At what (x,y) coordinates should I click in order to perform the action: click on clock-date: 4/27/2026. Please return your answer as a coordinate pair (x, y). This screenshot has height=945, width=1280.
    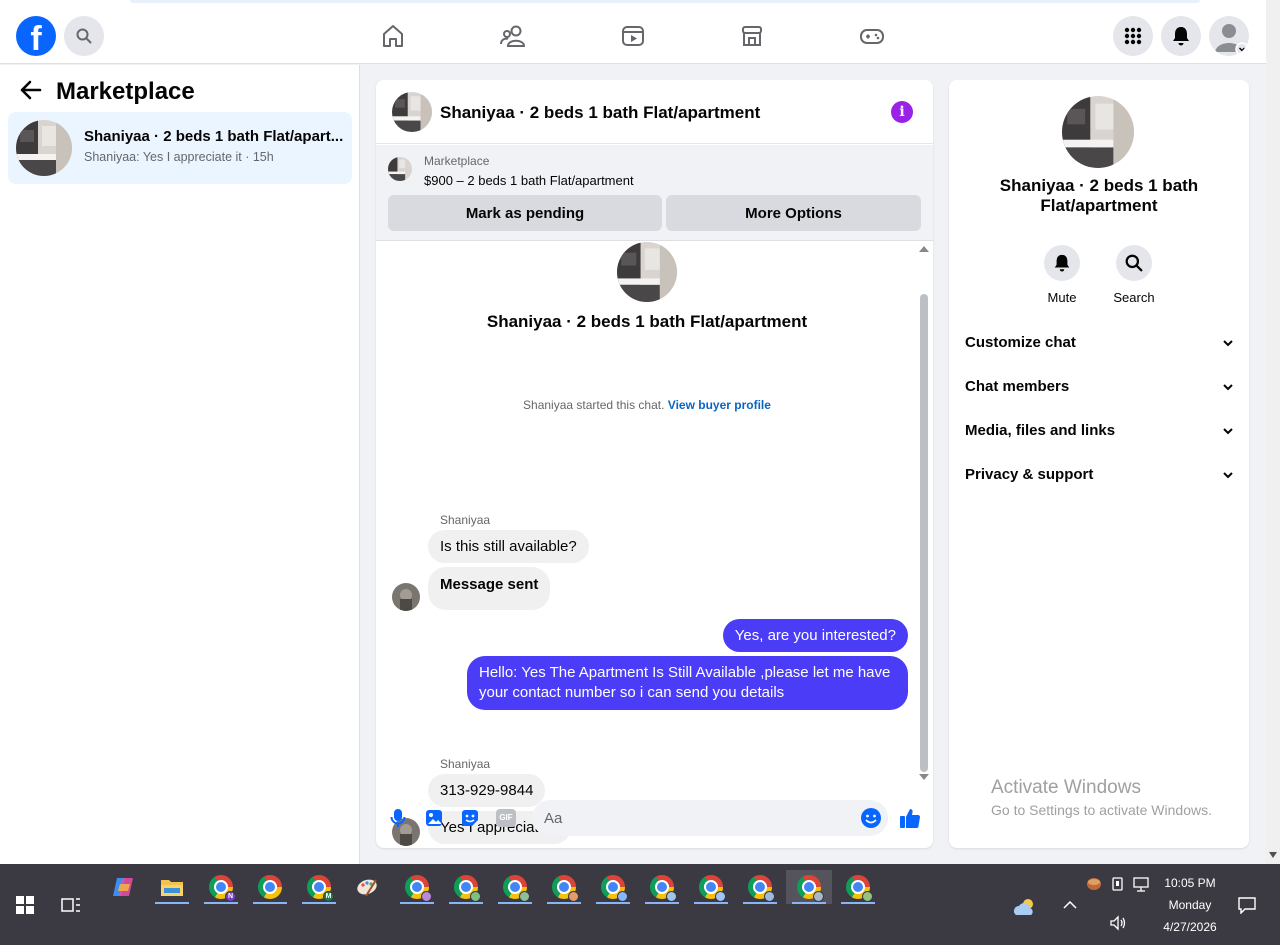
    Looking at the image, I should click on (1190, 927).